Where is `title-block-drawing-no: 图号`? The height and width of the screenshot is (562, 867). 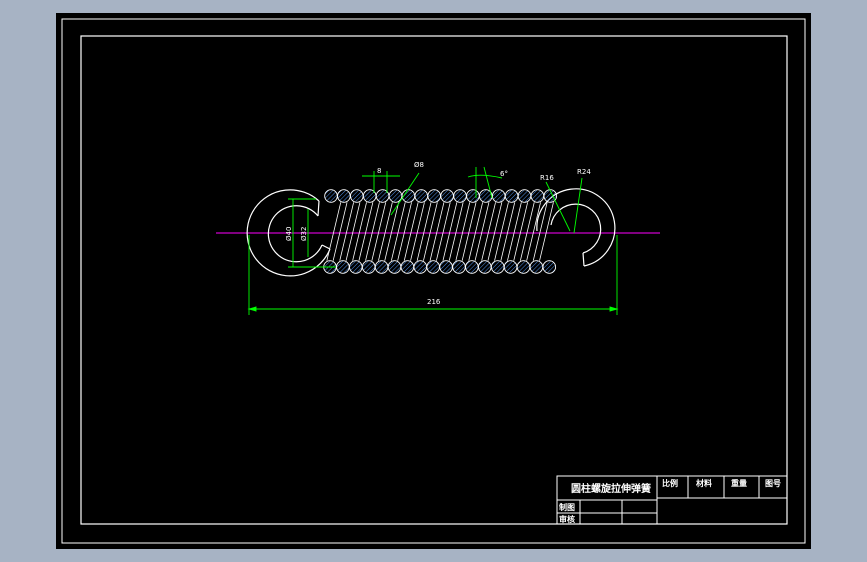
title-block-drawing-no: 图号 is located at coordinates (773, 483).